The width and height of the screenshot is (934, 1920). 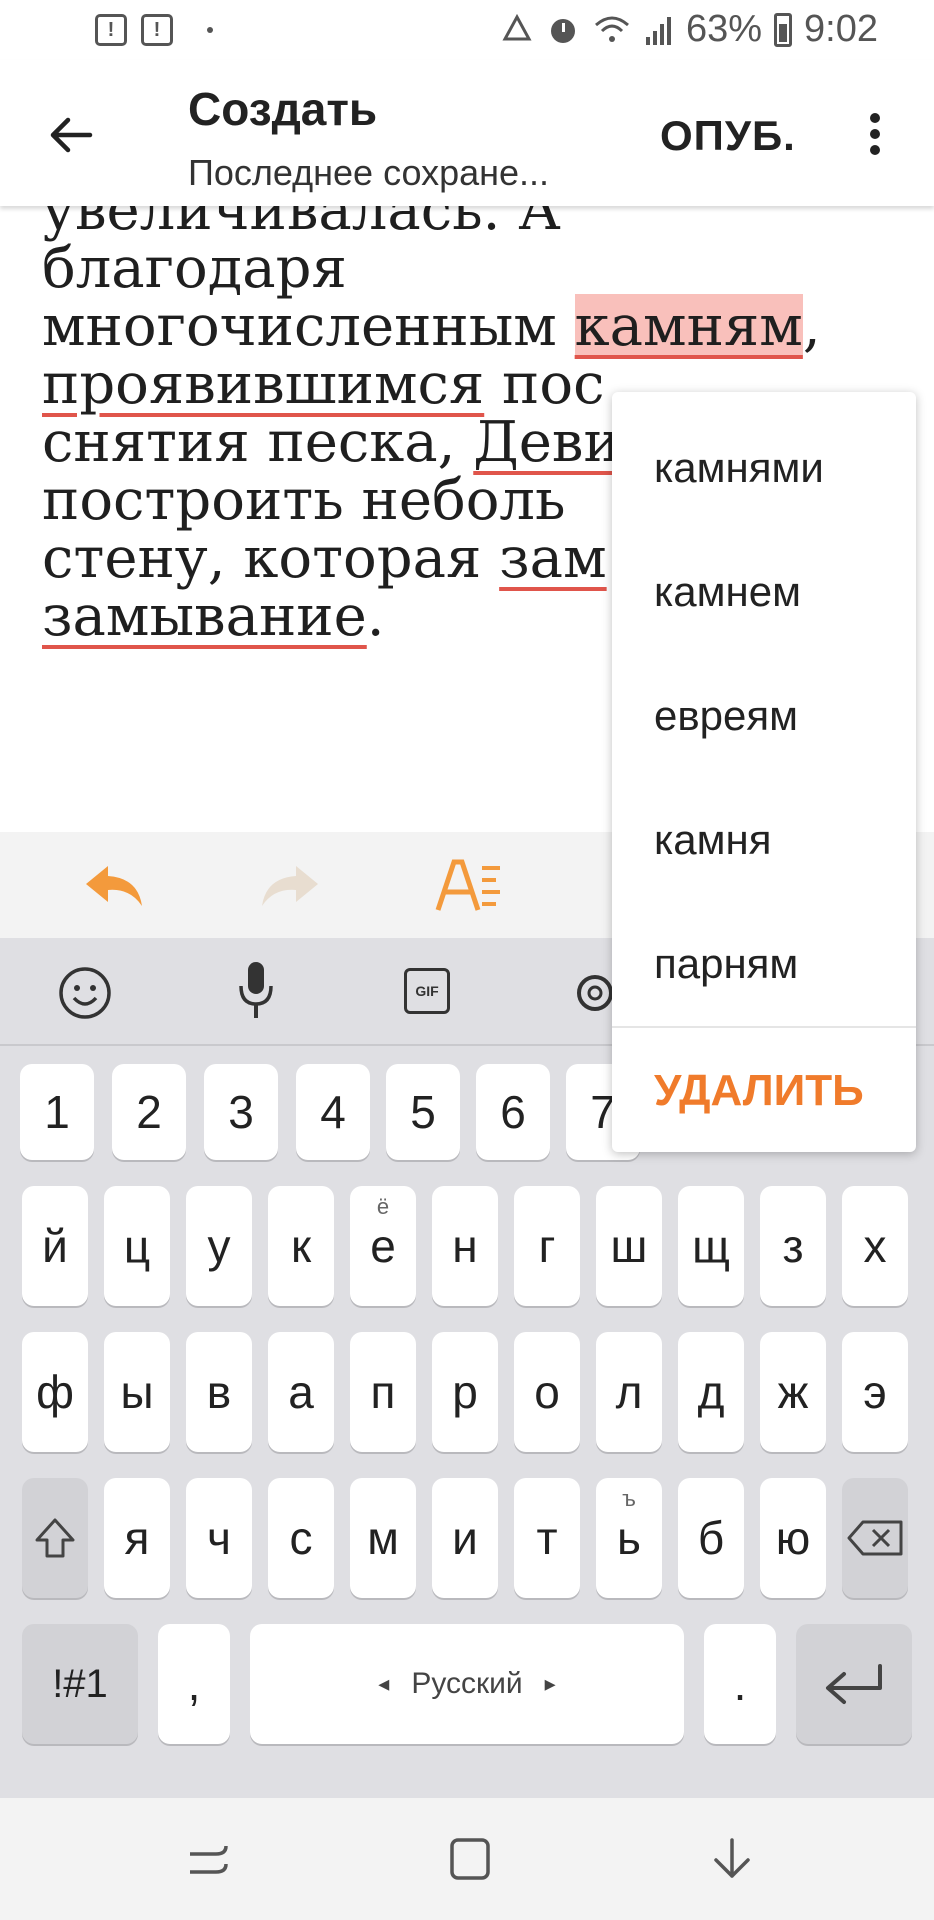 I want to click on home-icon, so click(x=470, y=1859).